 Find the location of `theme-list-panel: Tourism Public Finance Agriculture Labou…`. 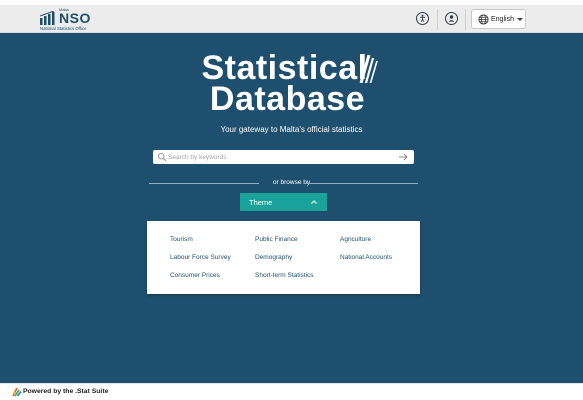

theme-list-panel: Tourism Public Finance Agriculture Labou… is located at coordinates (283, 257).